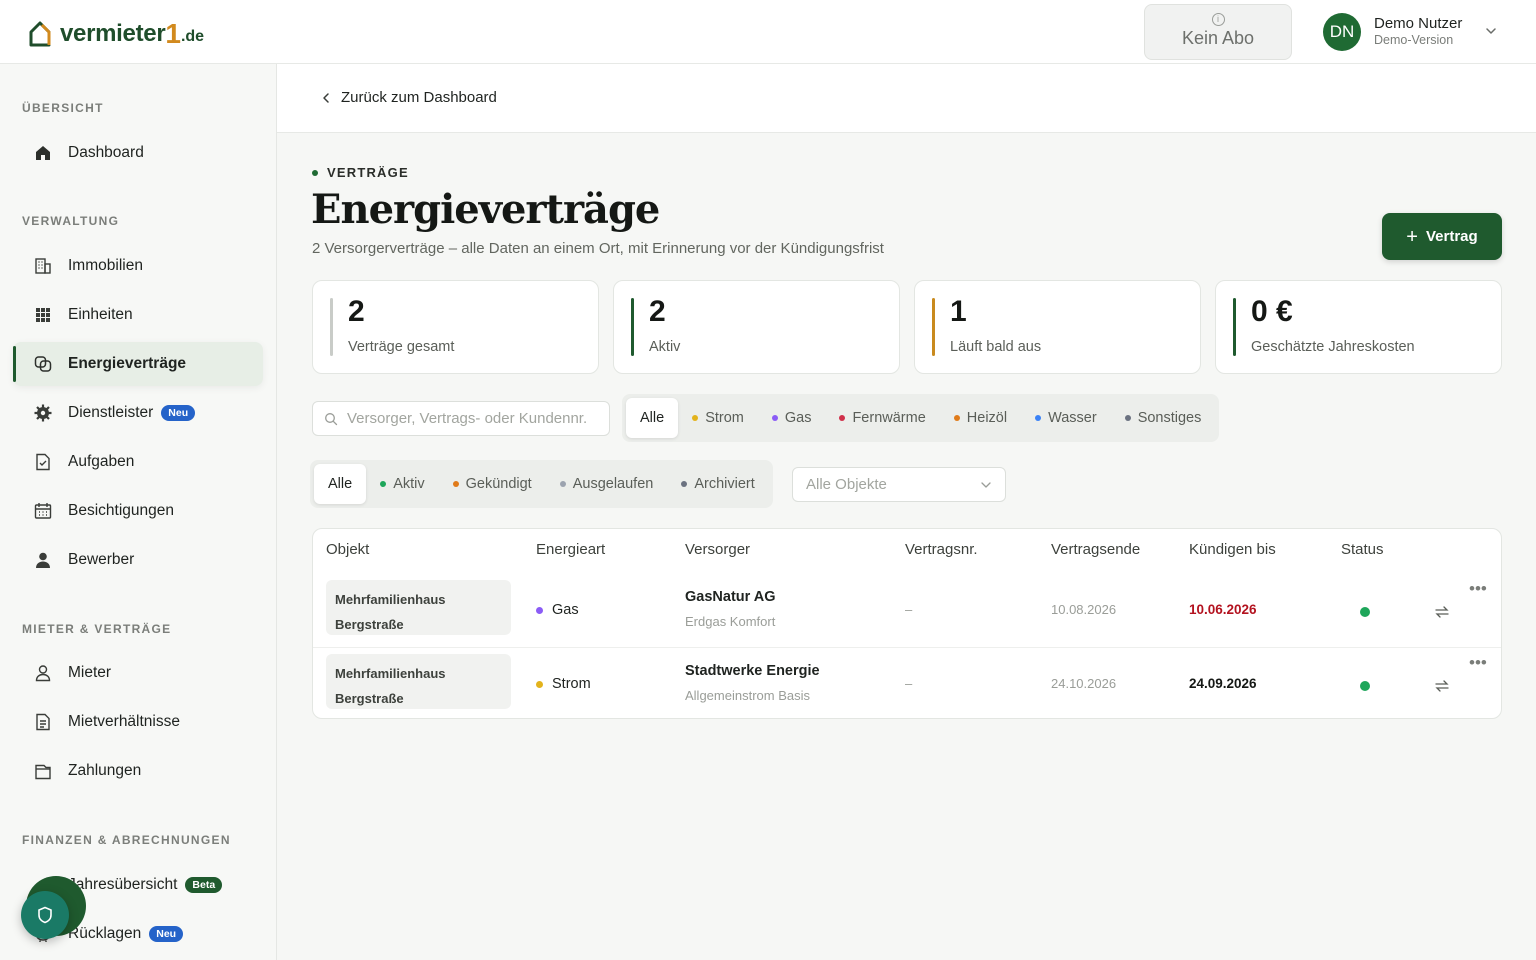 This screenshot has height=960, width=1536. What do you see at coordinates (899, 484) in the screenshot?
I see `object-select: Alle Objekte` at bounding box center [899, 484].